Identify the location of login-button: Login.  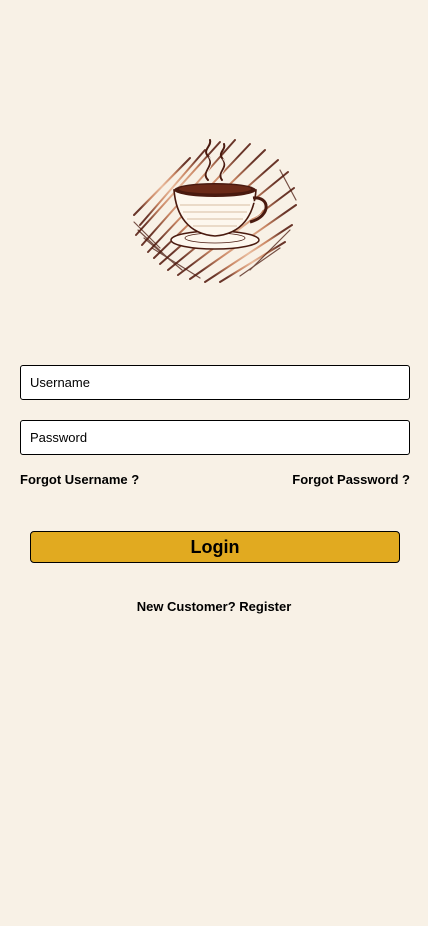
(215, 547).